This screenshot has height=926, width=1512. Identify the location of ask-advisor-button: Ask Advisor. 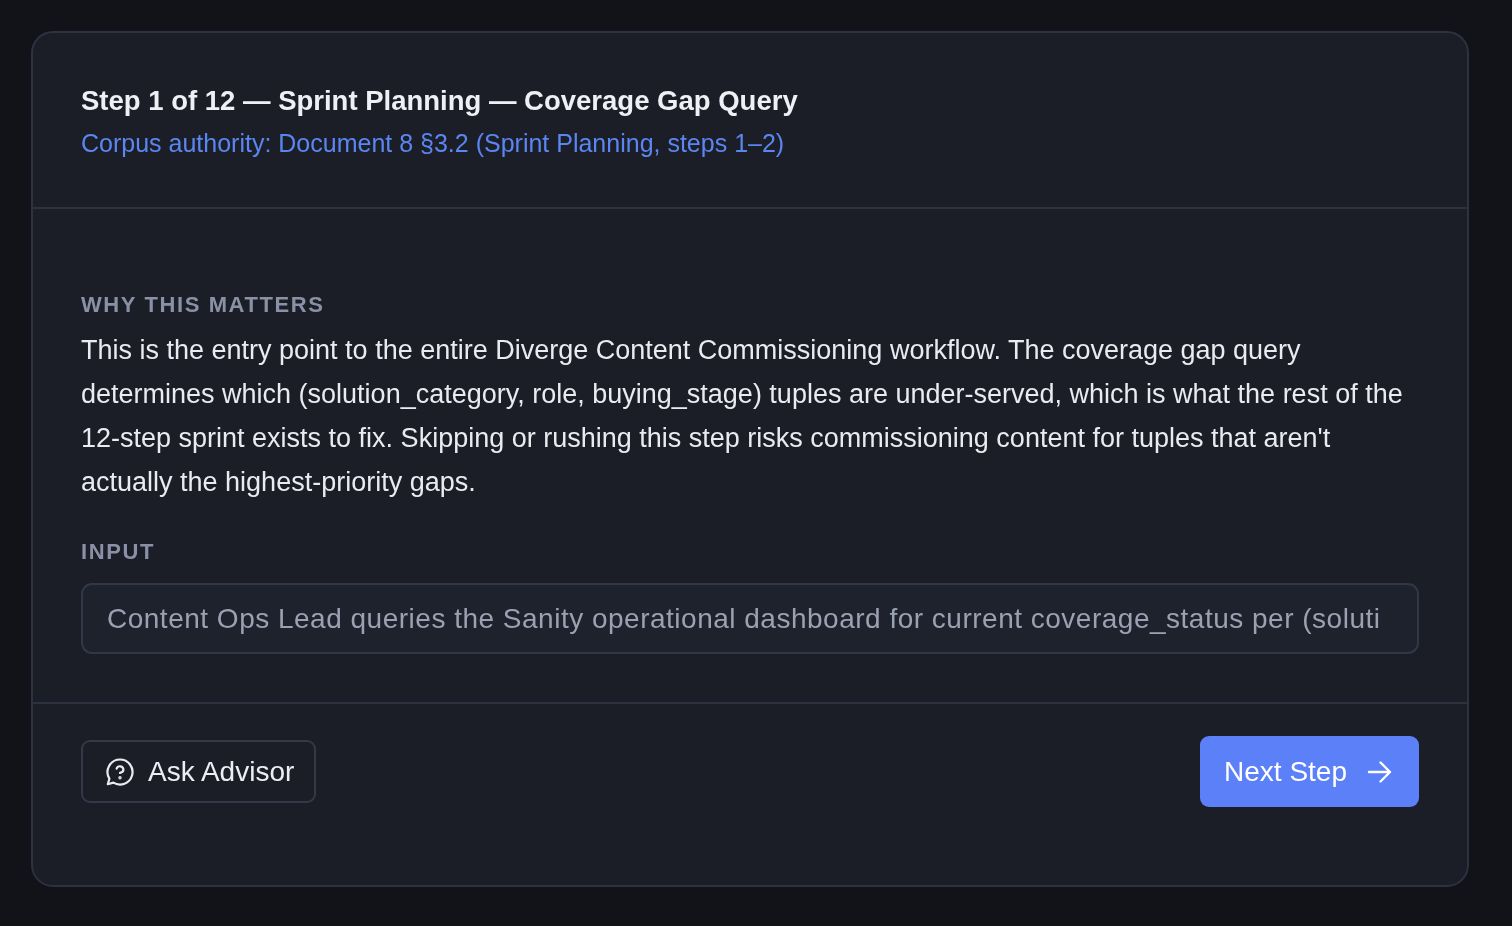
(199, 771).